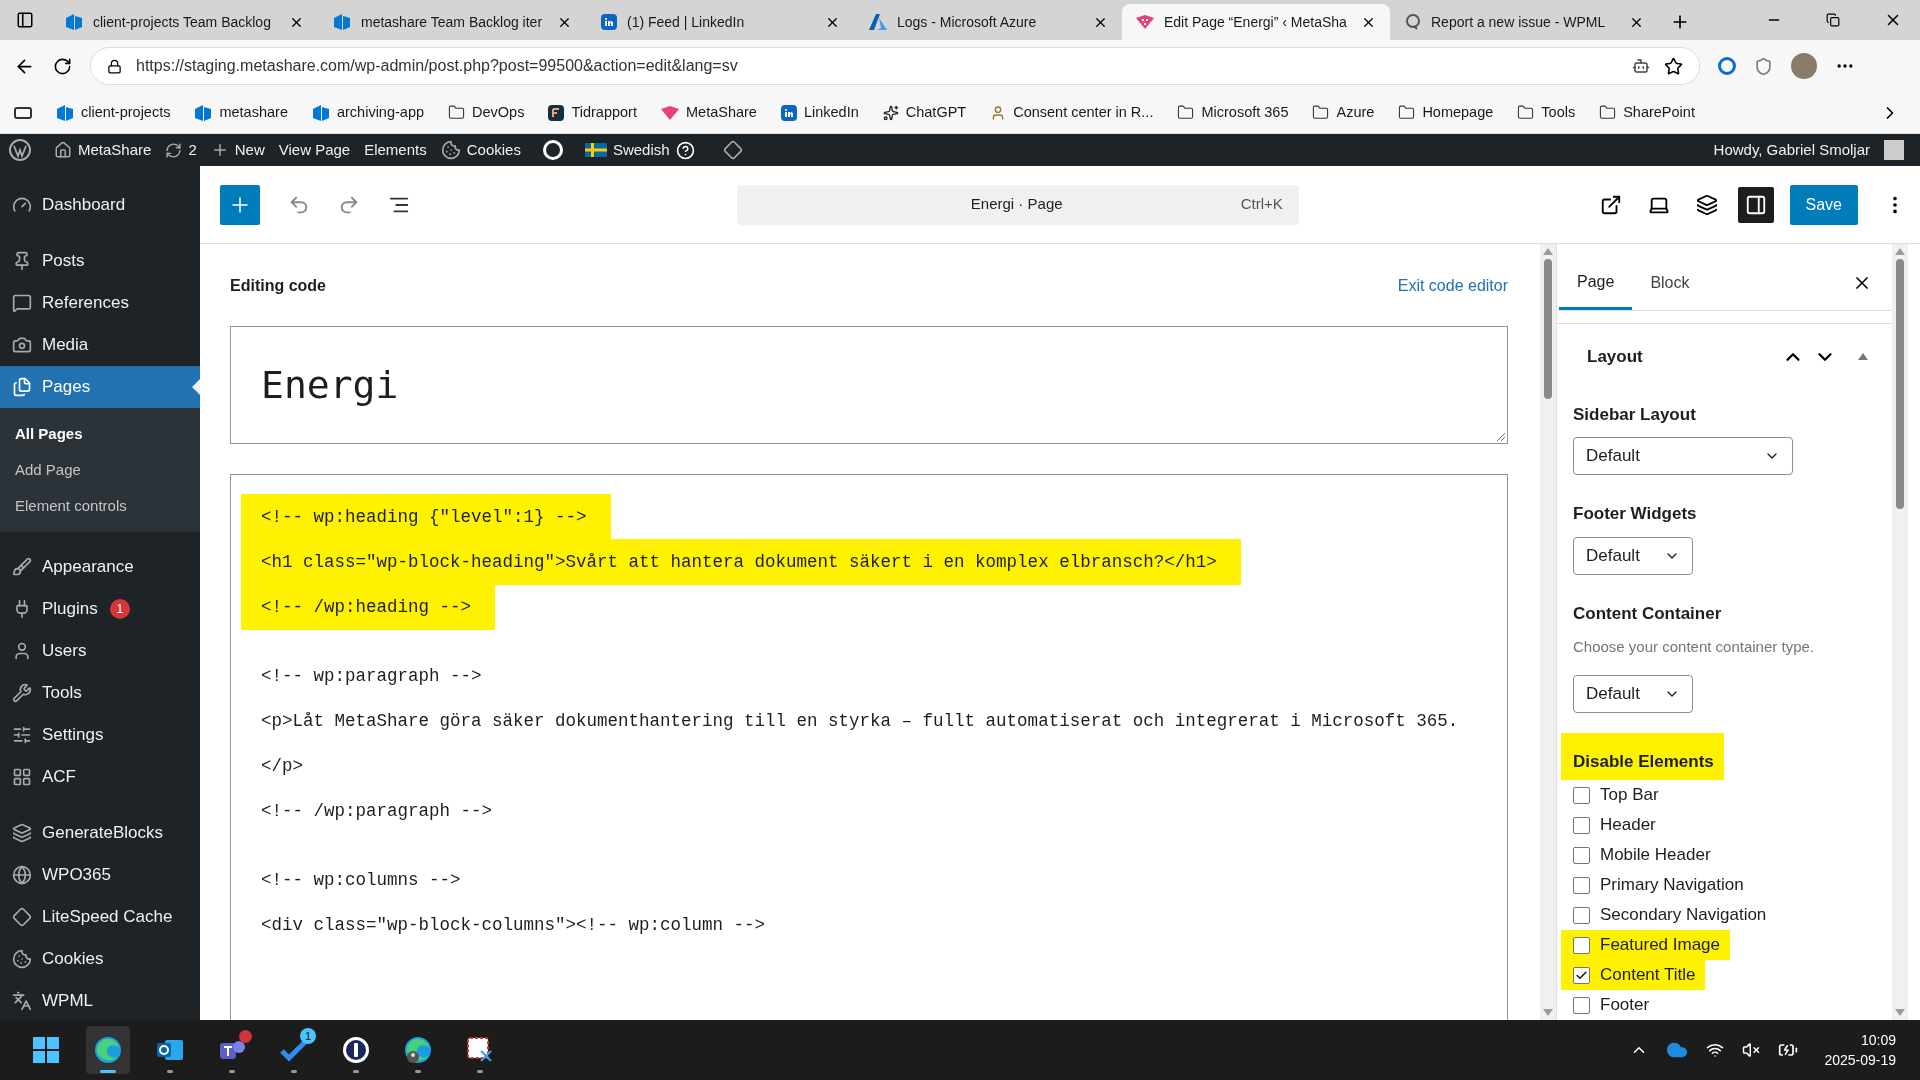  Describe the element at coordinates (1610, 204) in the screenshot. I see `external-link-icon` at that location.